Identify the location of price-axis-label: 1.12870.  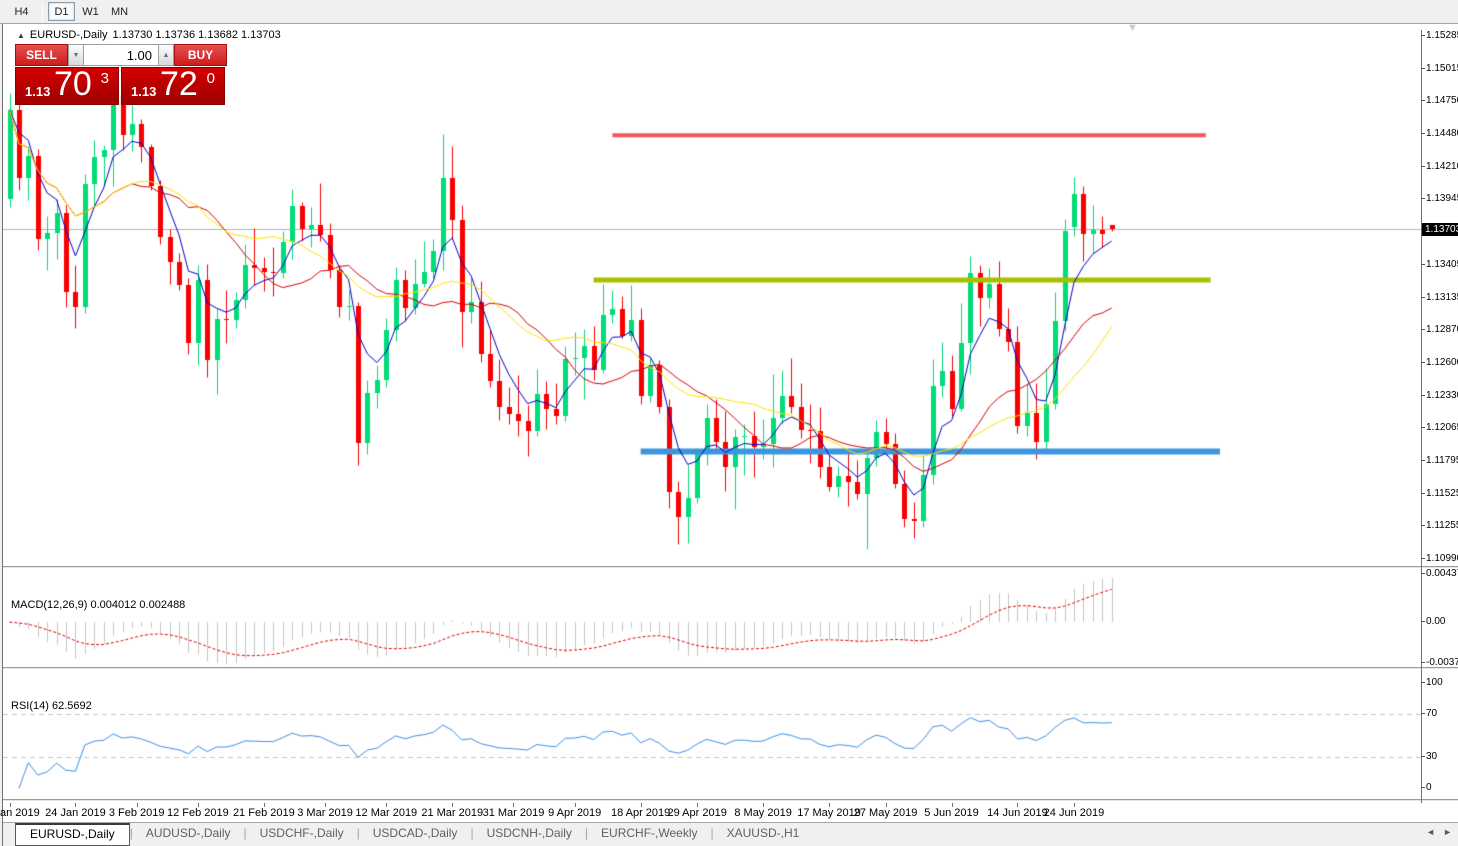
(1439, 330).